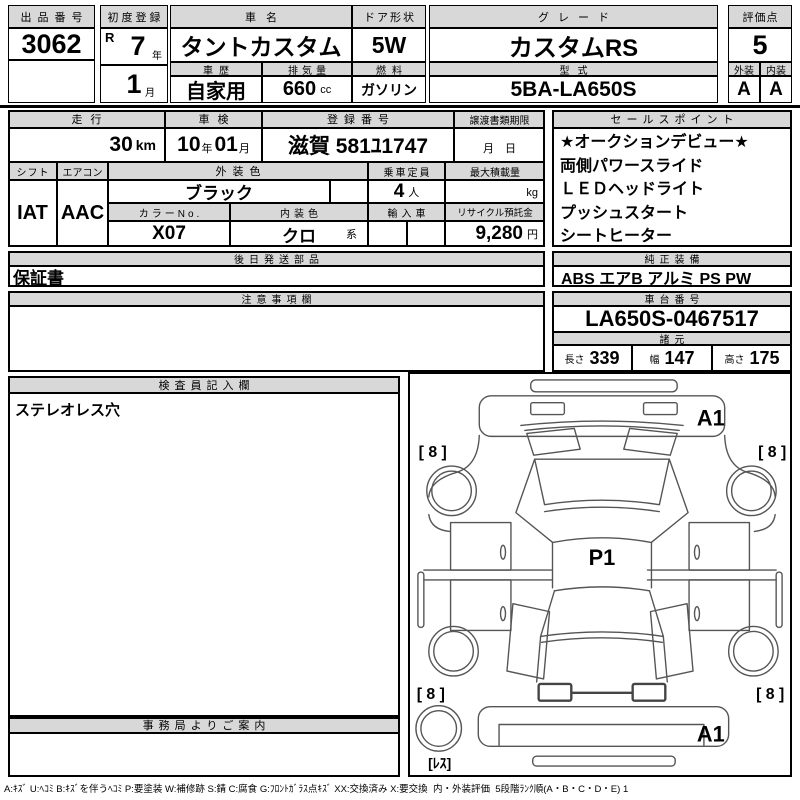  Describe the element at coordinates (719, 605) in the screenshot. I see `door-rear-right-shape` at that location.